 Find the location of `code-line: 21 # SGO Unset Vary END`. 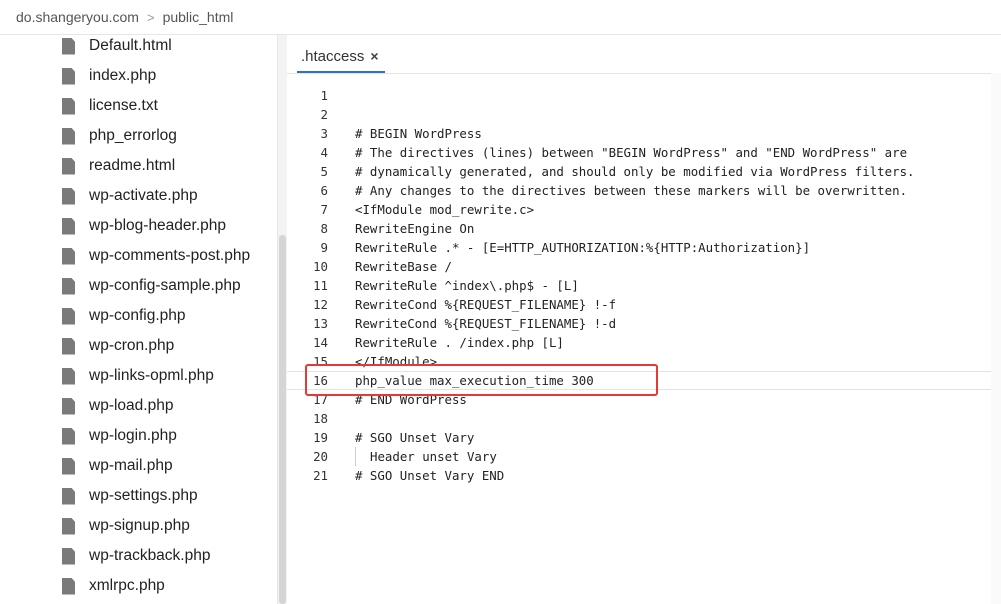

code-line: 21 # SGO Unset Vary END is located at coordinates (639, 475).